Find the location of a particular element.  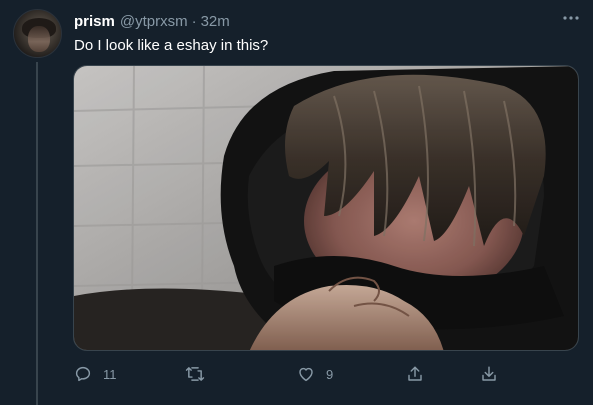

like-count: 9 is located at coordinates (330, 374).